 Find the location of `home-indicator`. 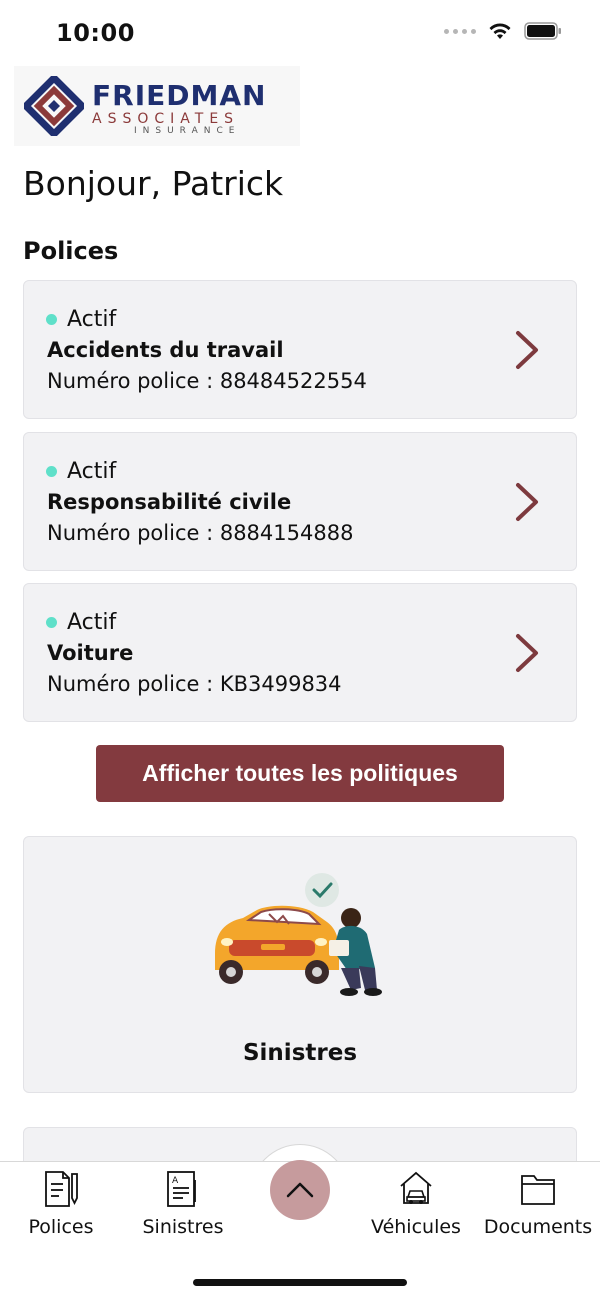

home-indicator is located at coordinates (300, 1282).